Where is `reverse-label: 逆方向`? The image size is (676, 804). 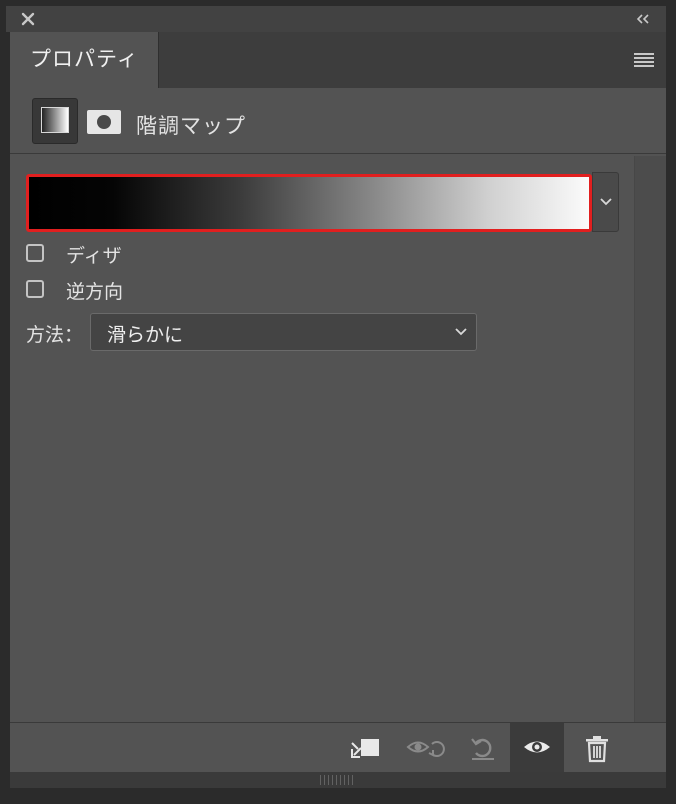
reverse-label: 逆方向 is located at coordinates (95, 292).